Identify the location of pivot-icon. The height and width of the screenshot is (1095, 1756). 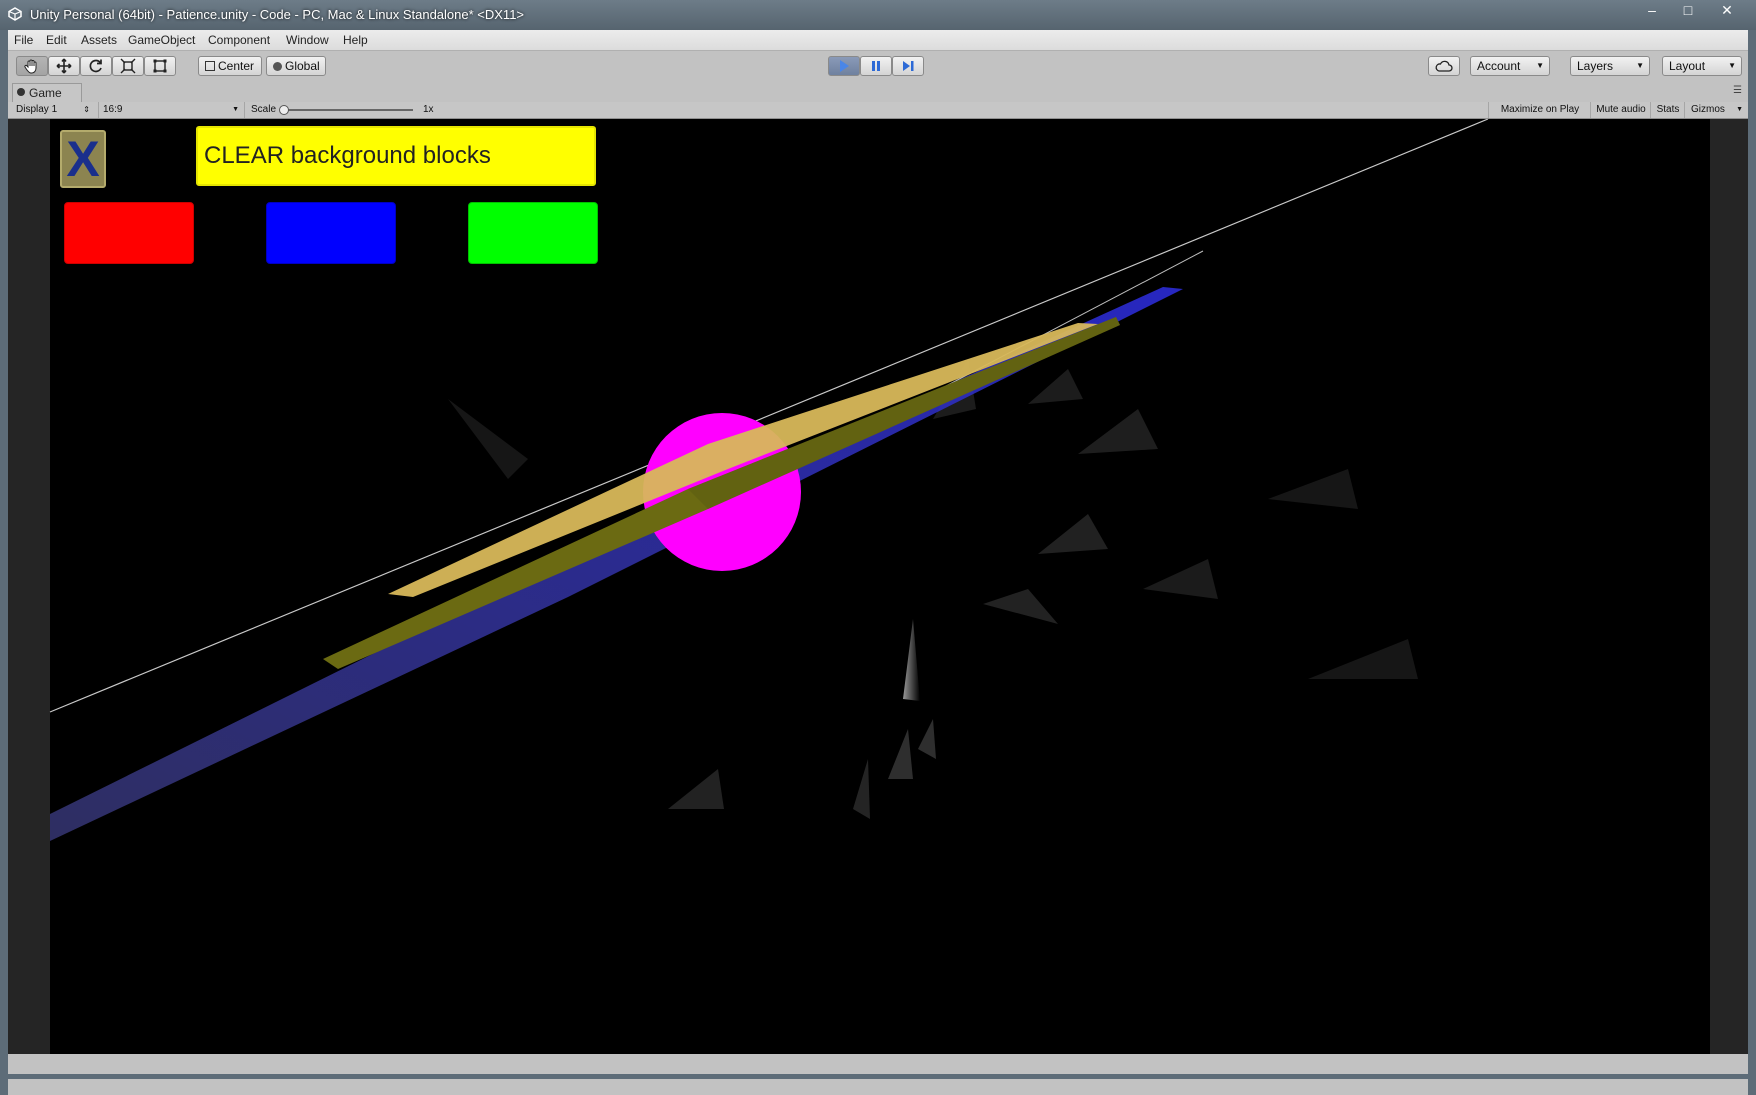
(210, 66).